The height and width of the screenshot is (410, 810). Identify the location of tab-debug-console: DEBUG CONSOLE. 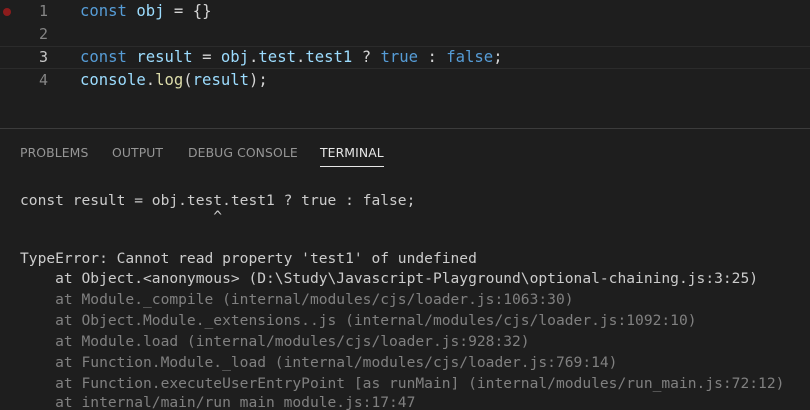
(243, 152).